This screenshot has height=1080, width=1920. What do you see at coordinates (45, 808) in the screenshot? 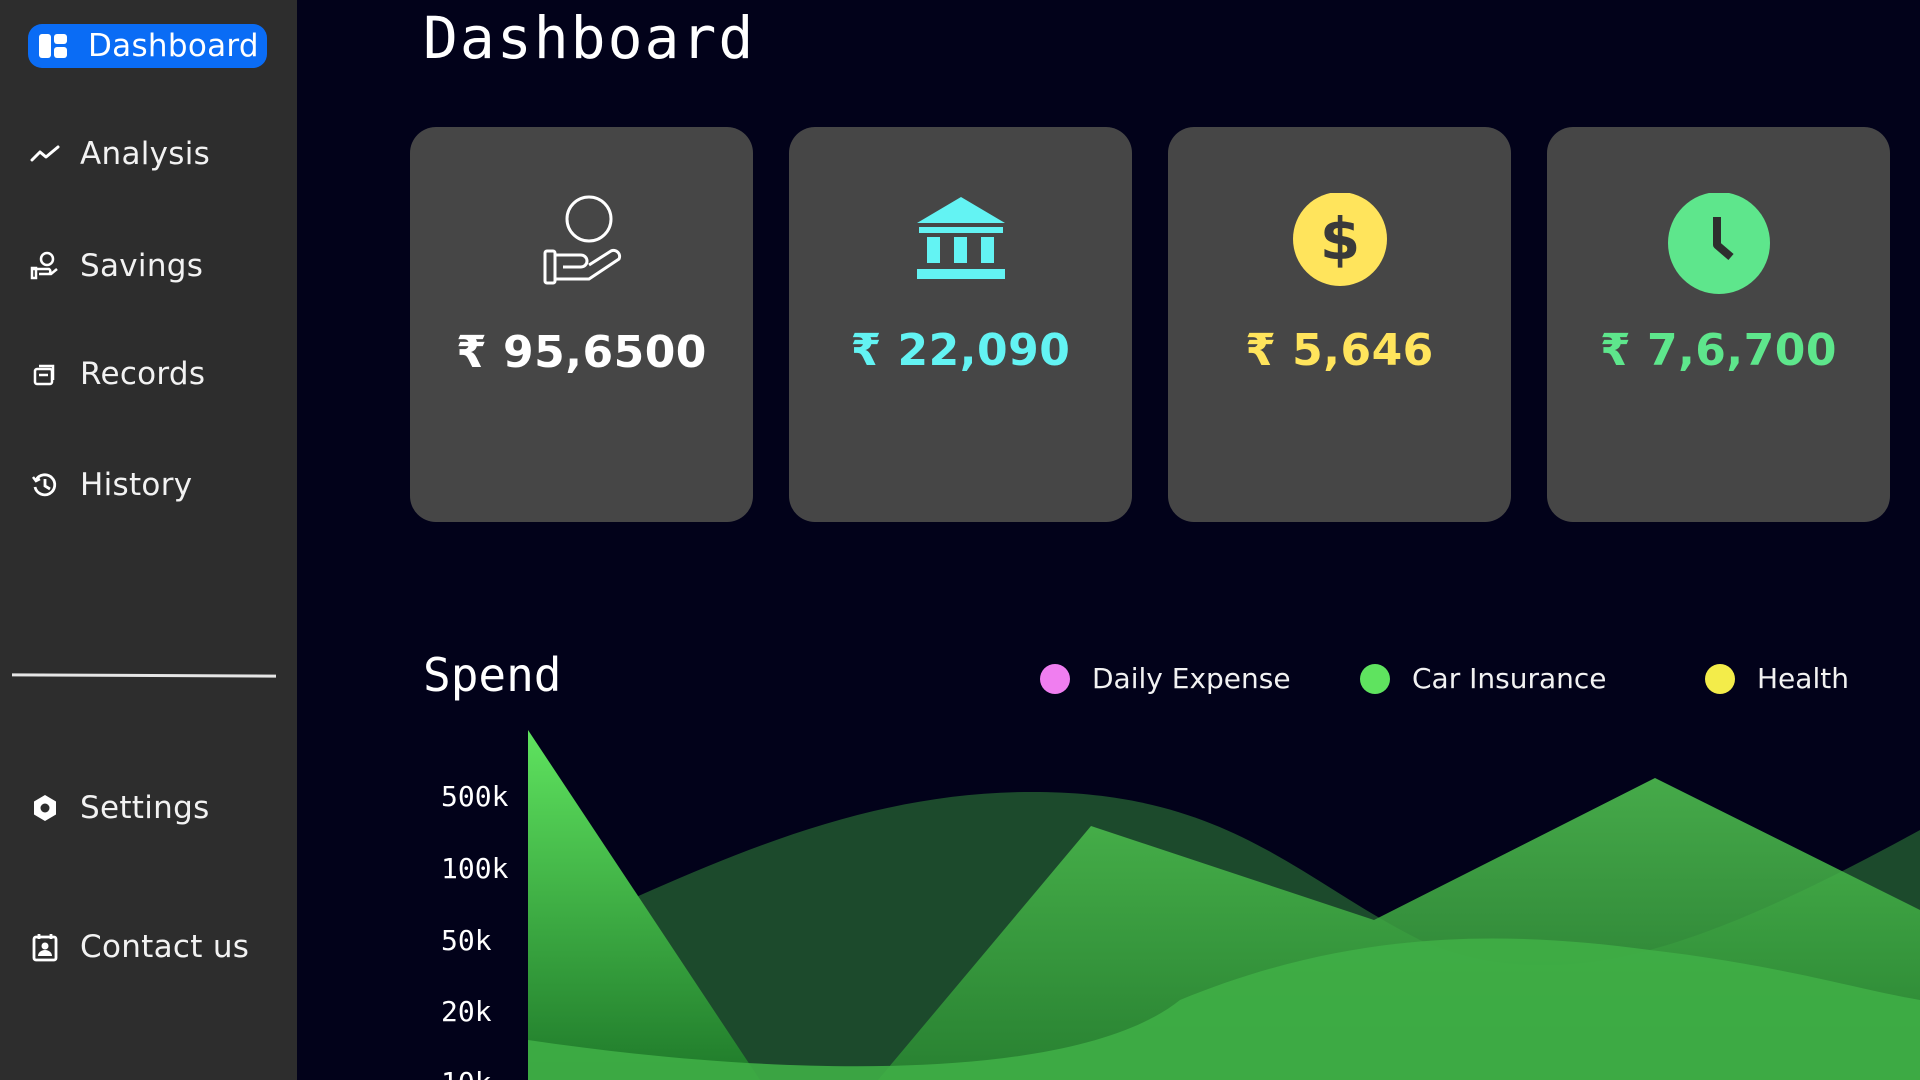
I see `settings-icon` at bounding box center [45, 808].